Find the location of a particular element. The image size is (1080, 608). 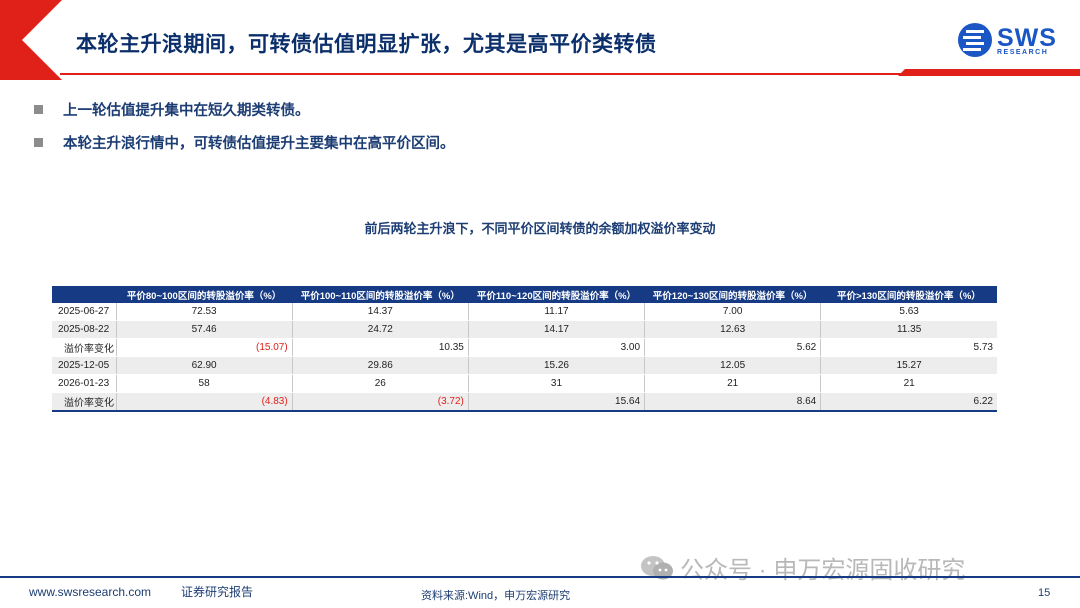

bullet-2-text: 本轮主升浪行情中，可转债估值提升主要集中在高平价区间。 is located at coordinates (259, 144).